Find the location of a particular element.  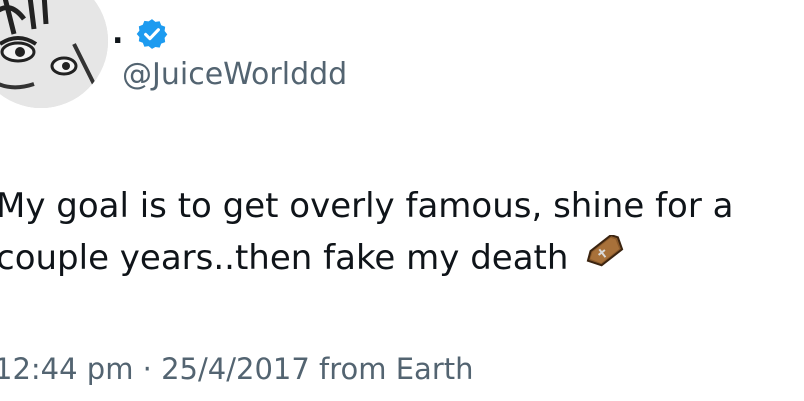

user-handle: @JuiceWorlddd is located at coordinates (234, 75).